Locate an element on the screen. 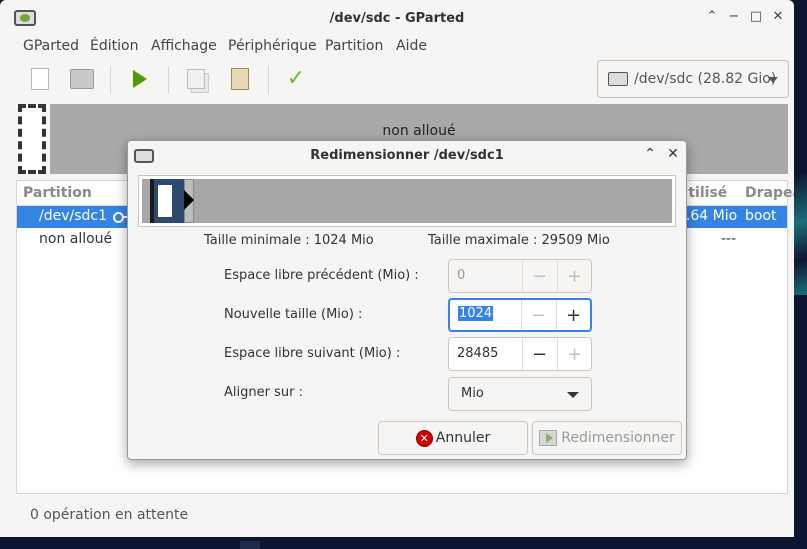 The image size is (807, 549). delete-partition-button is located at coordinates (82, 79).